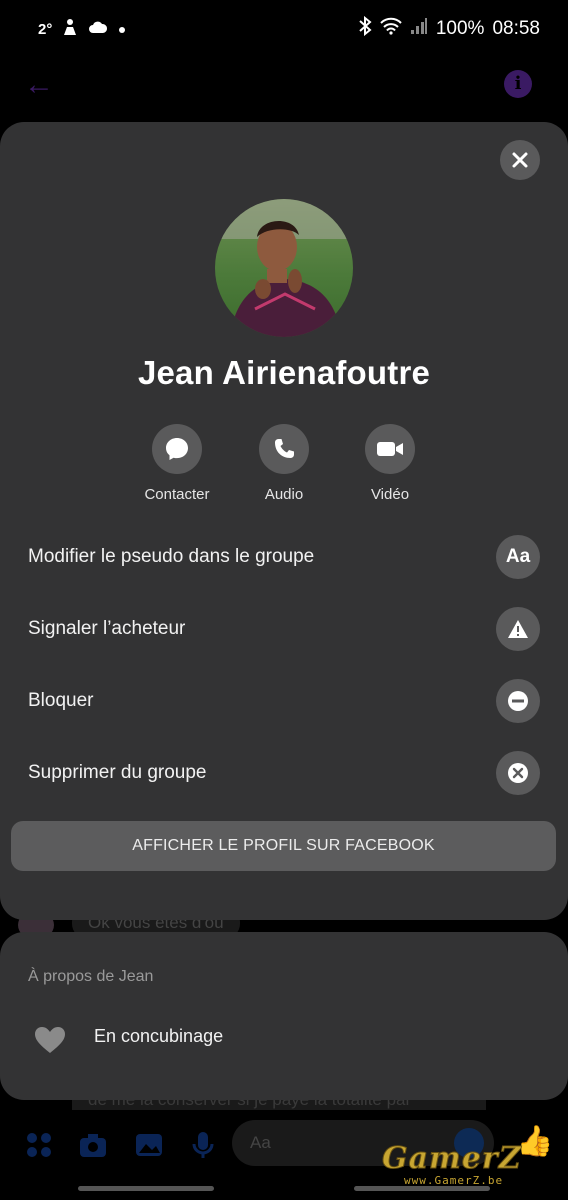  I want to click on profile-photo, so click(284, 268).